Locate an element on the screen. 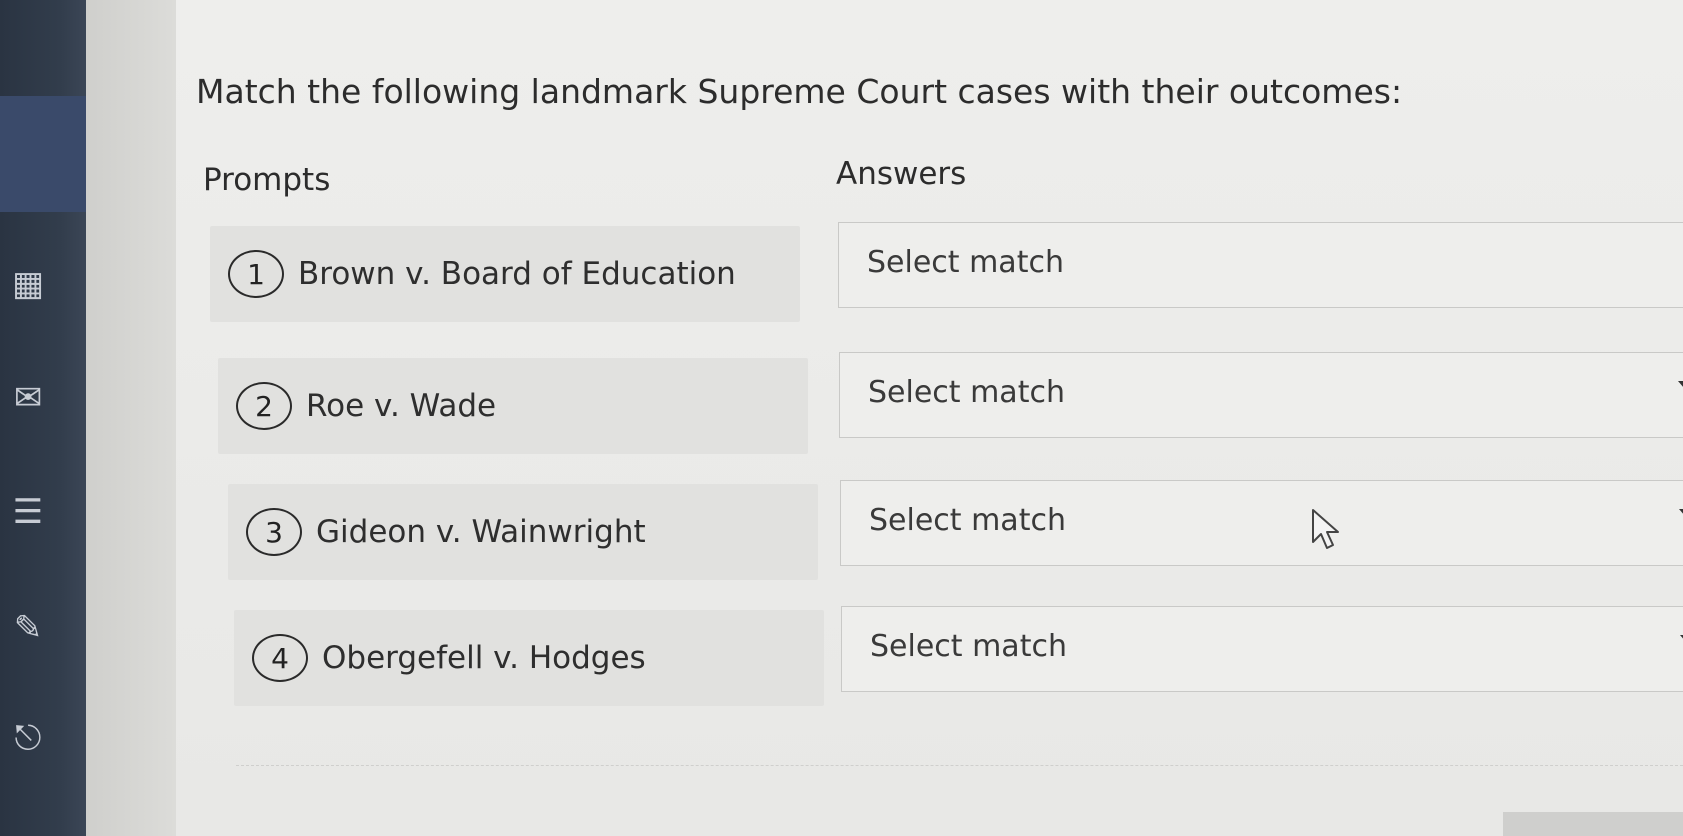  document-icon: ☰ is located at coordinates (28, 512).